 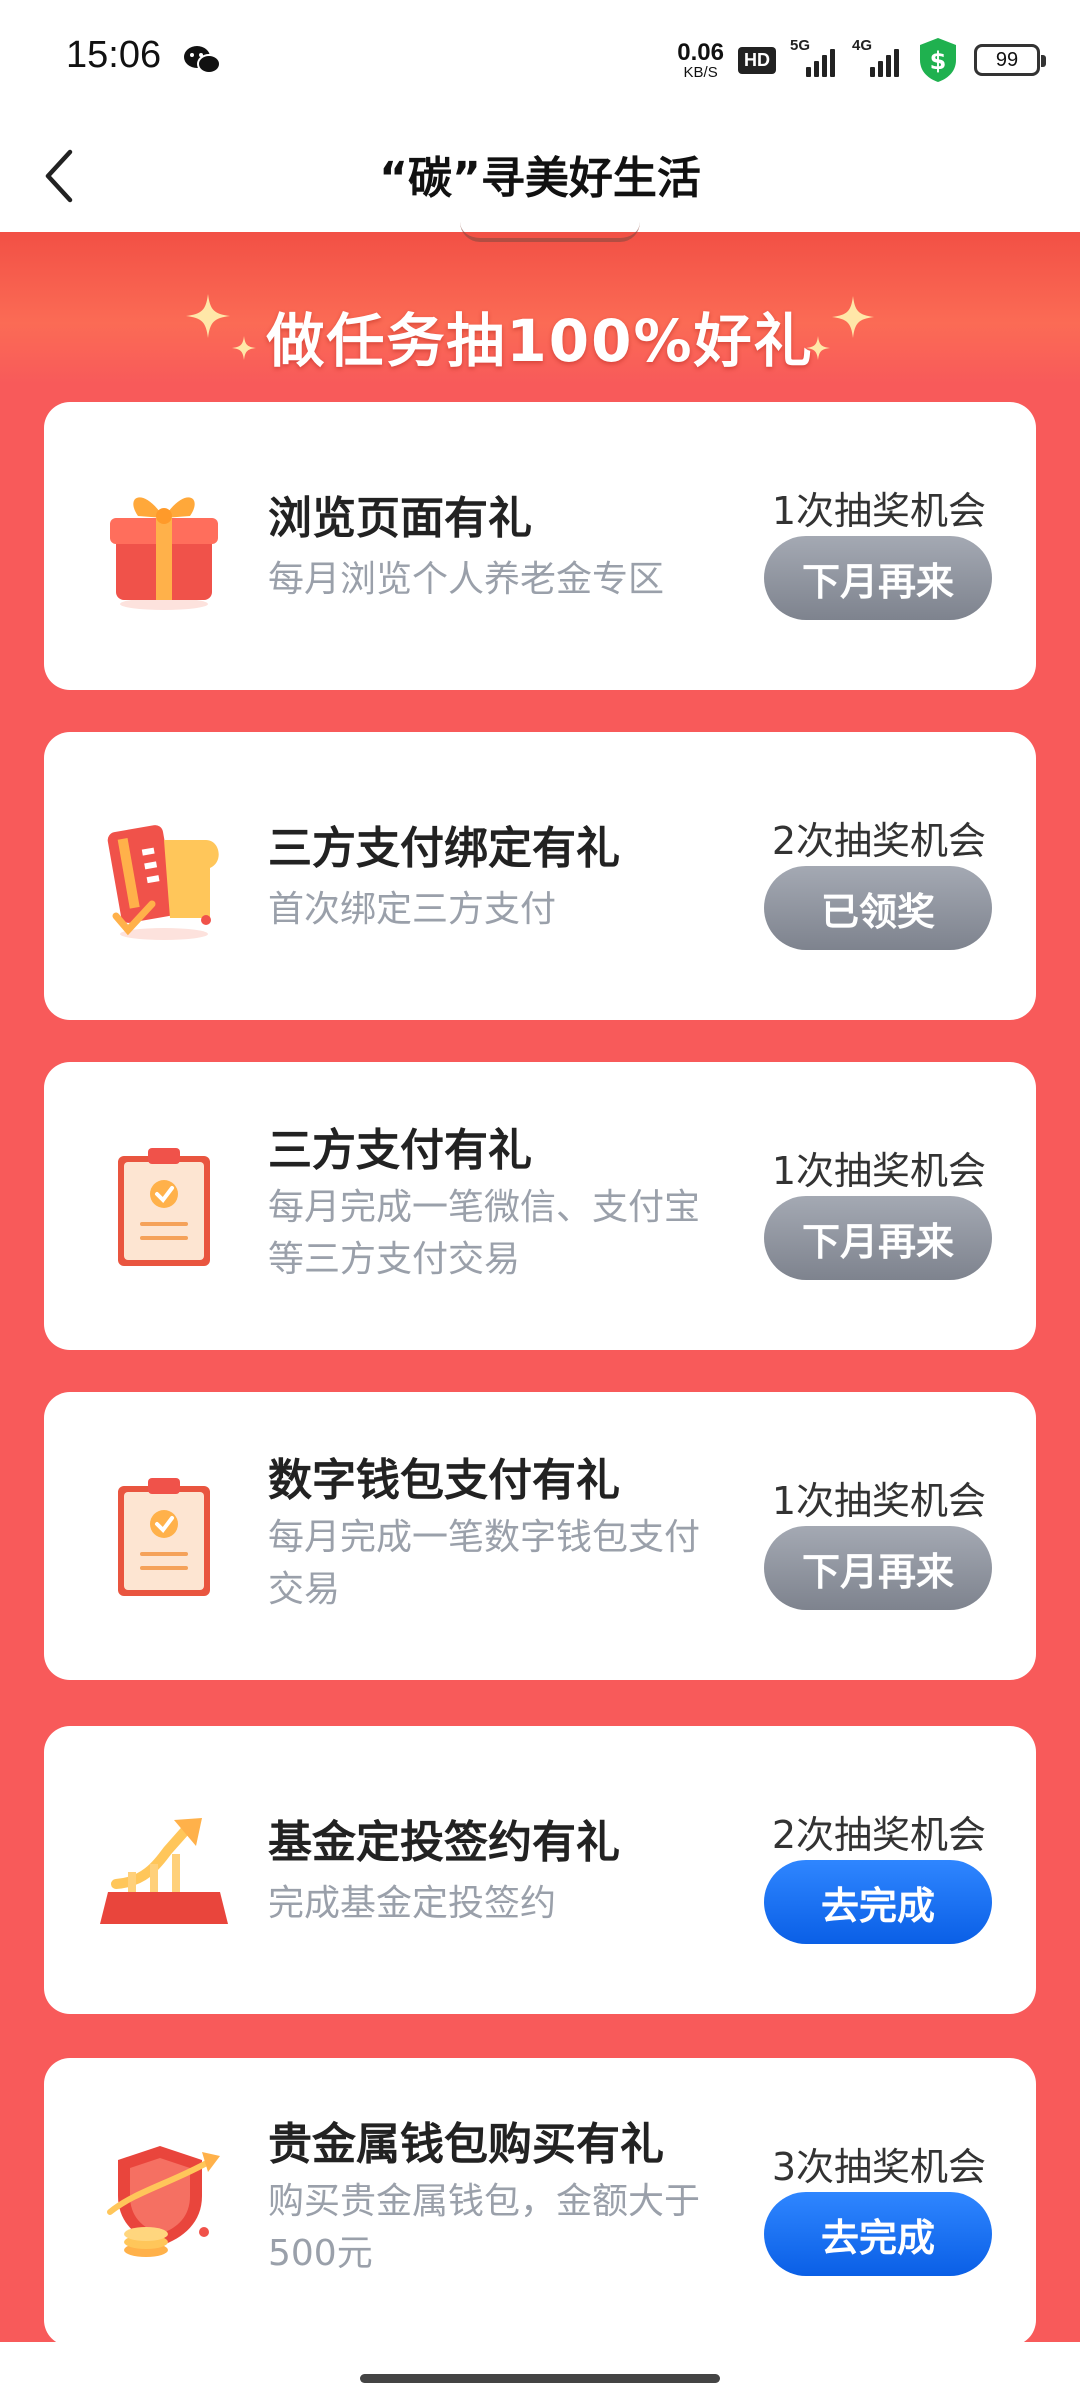 What do you see at coordinates (444, 1842) in the screenshot?
I see `task-title: 基金定投签约有礼` at bounding box center [444, 1842].